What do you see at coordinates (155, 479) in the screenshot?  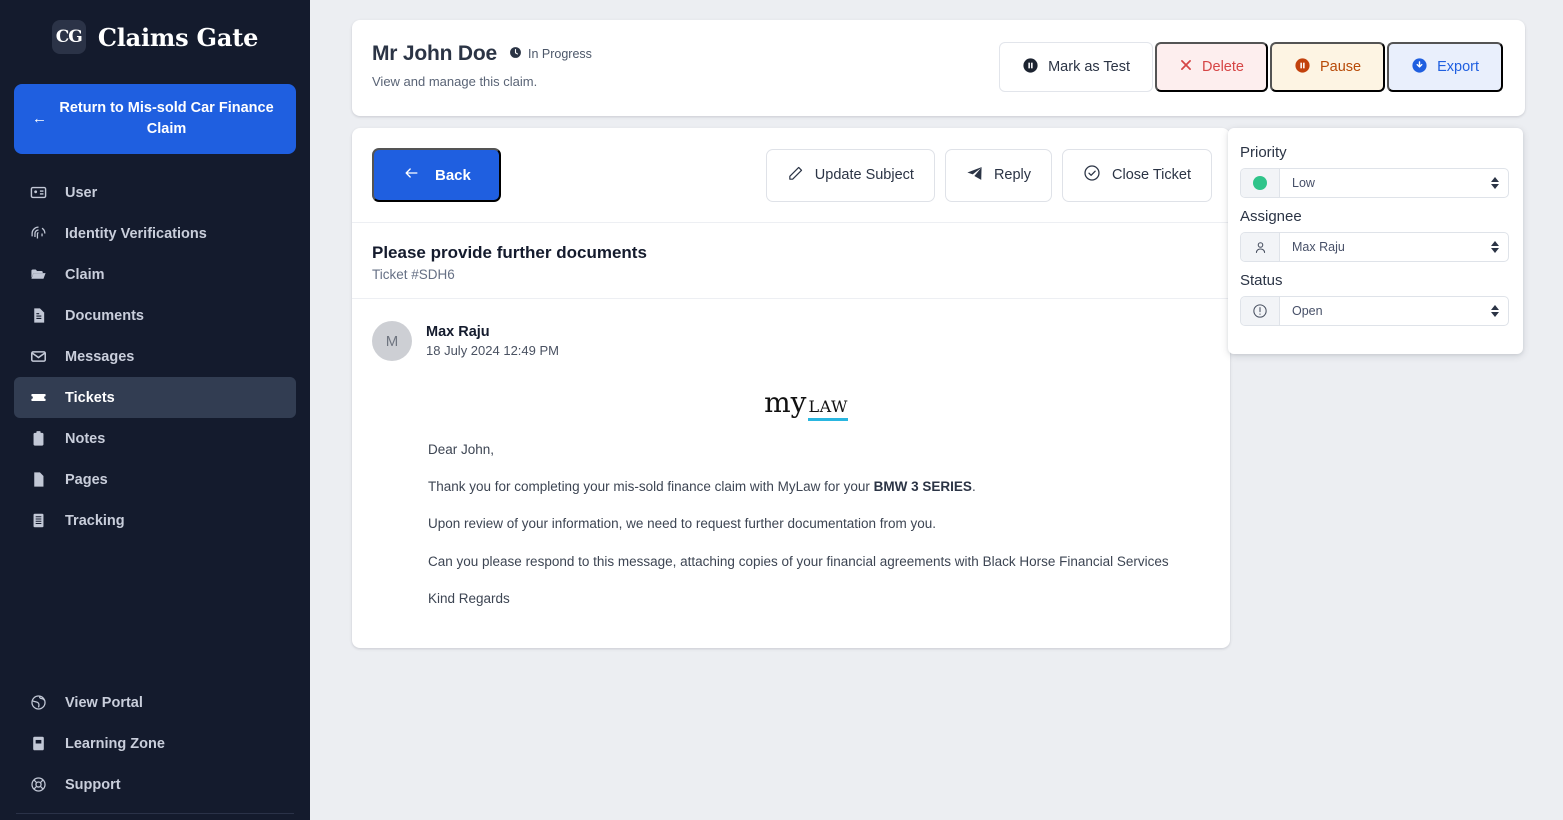 I see `sidebar-item-pages: Pages` at bounding box center [155, 479].